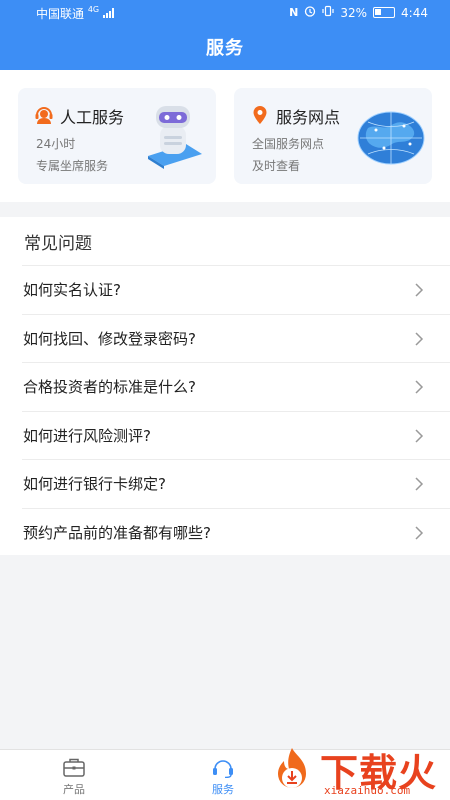 The image size is (450, 800). What do you see at coordinates (108, 13) in the screenshot?
I see `signal-icon` at bounding box center [108, 13].